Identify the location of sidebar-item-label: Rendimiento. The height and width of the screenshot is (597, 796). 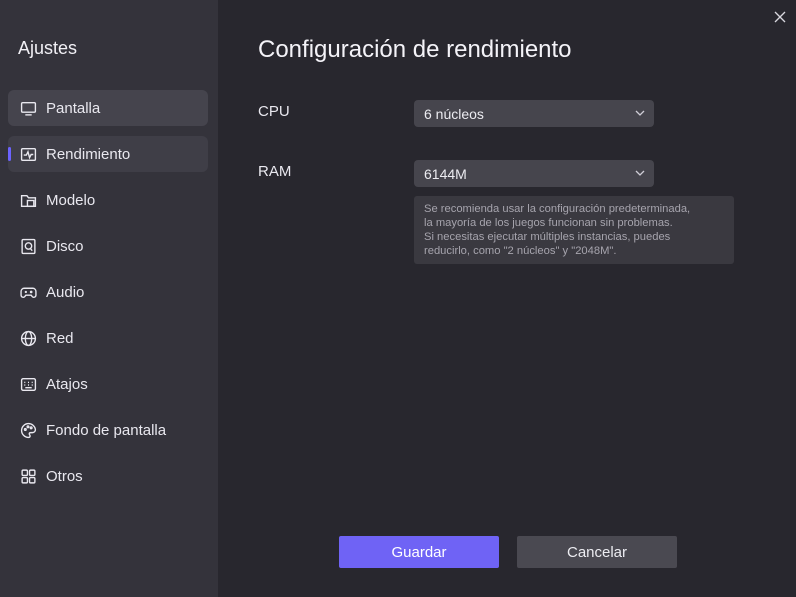
(88, 154).